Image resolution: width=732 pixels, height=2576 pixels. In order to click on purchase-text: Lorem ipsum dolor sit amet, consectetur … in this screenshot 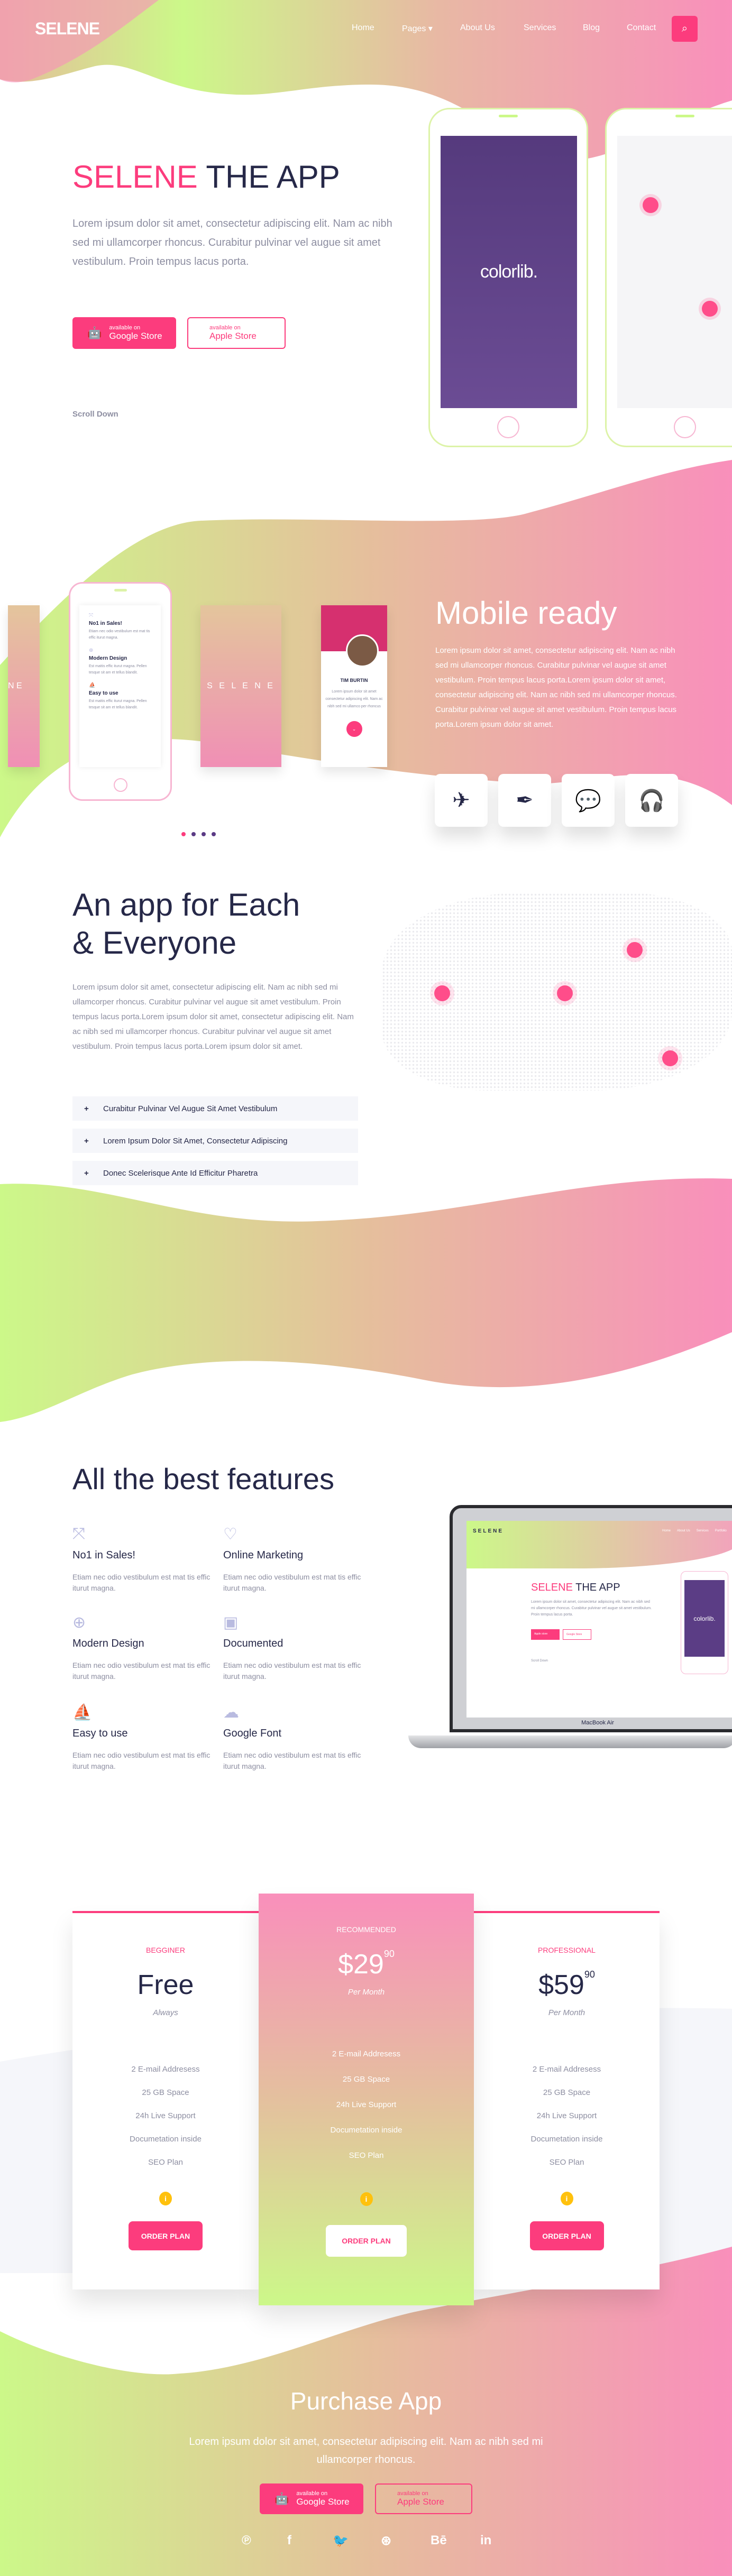, I will do `click(366, 2451)`.